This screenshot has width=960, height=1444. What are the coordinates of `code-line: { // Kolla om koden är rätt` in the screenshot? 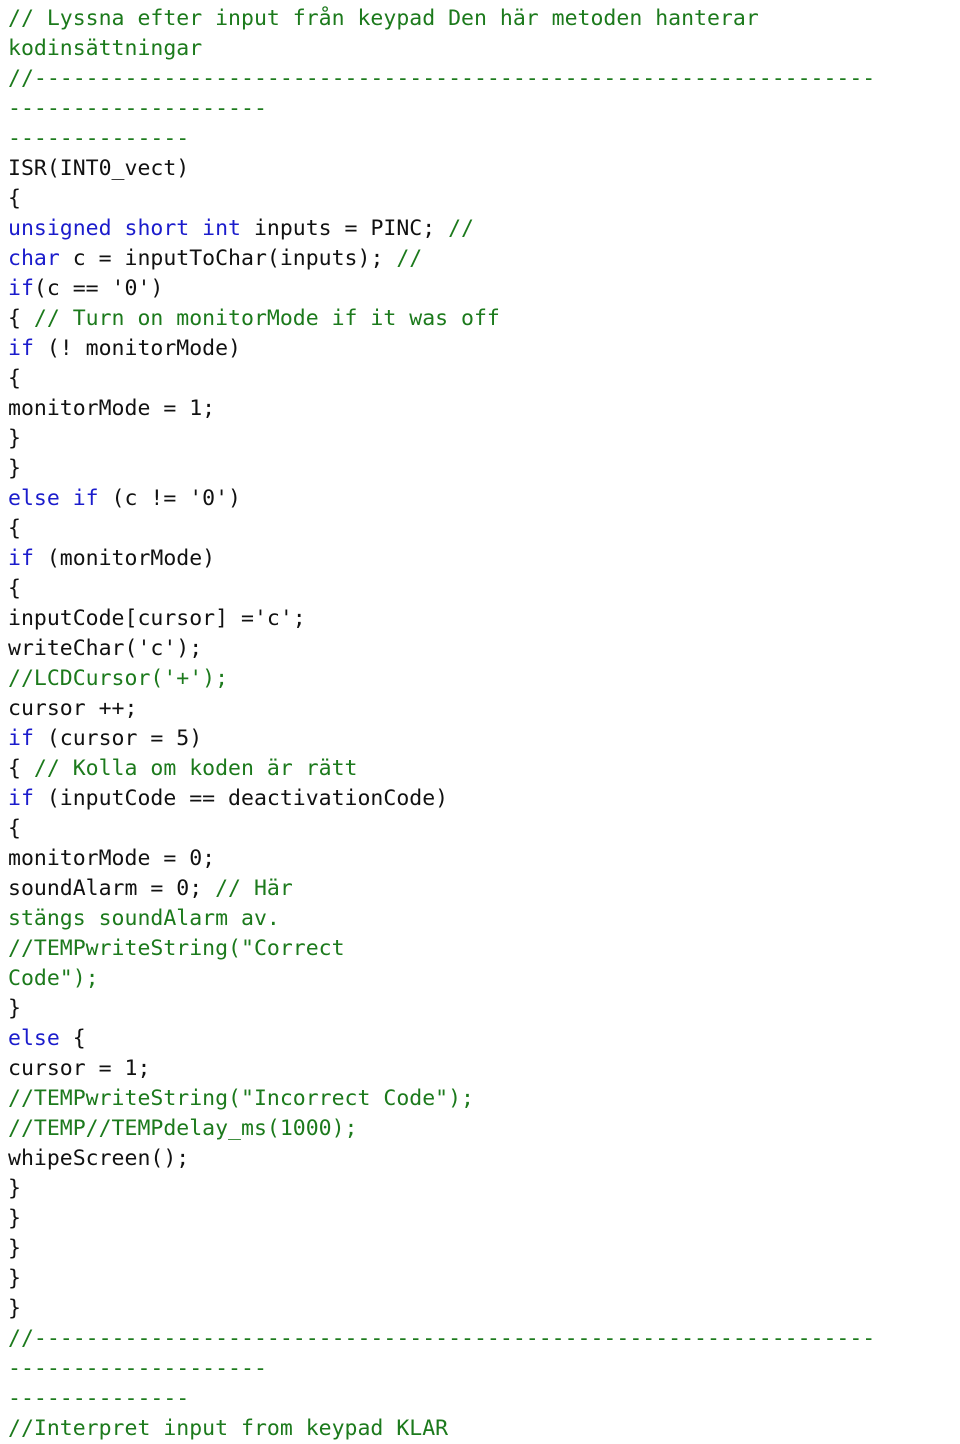 It's located at (484, 769).